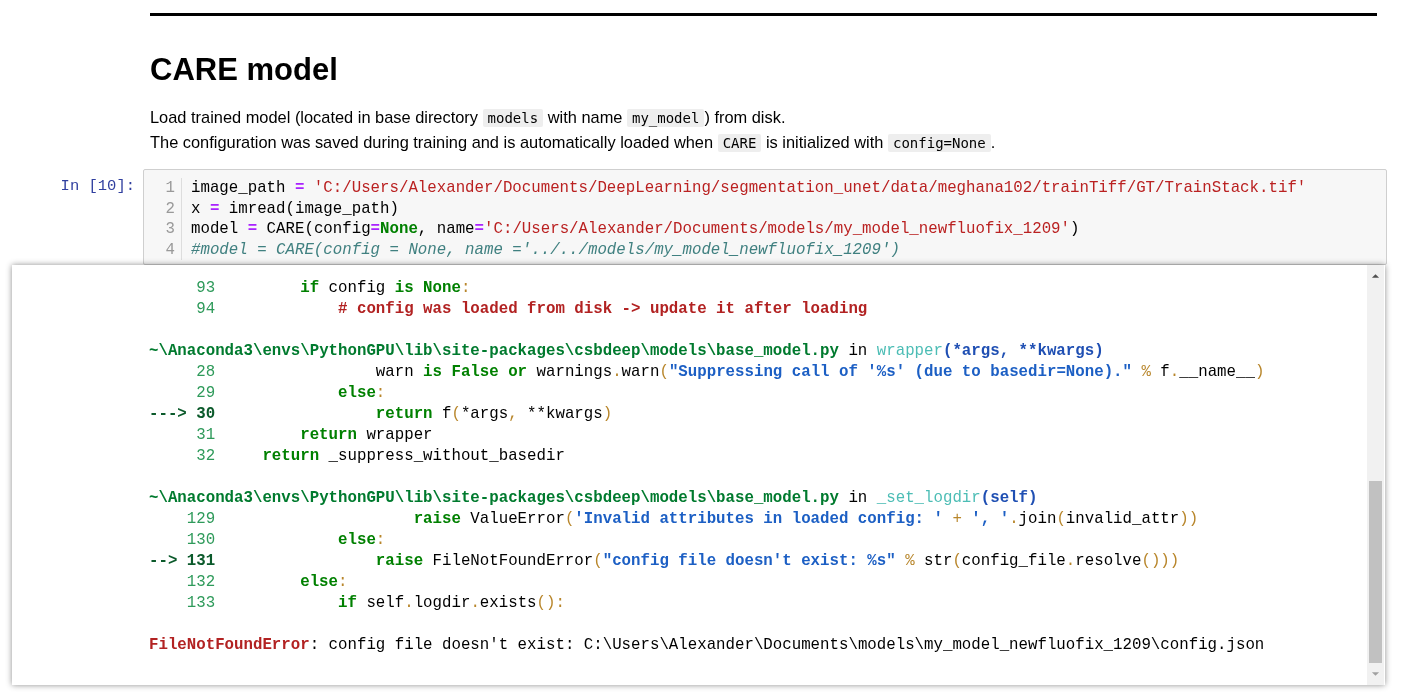 The height and width of the screenshot is (697, 1403). What do you see at coordinates (201, 582) in the screenshot?
I see `line-number: 132` at bounding box center [201, 582].